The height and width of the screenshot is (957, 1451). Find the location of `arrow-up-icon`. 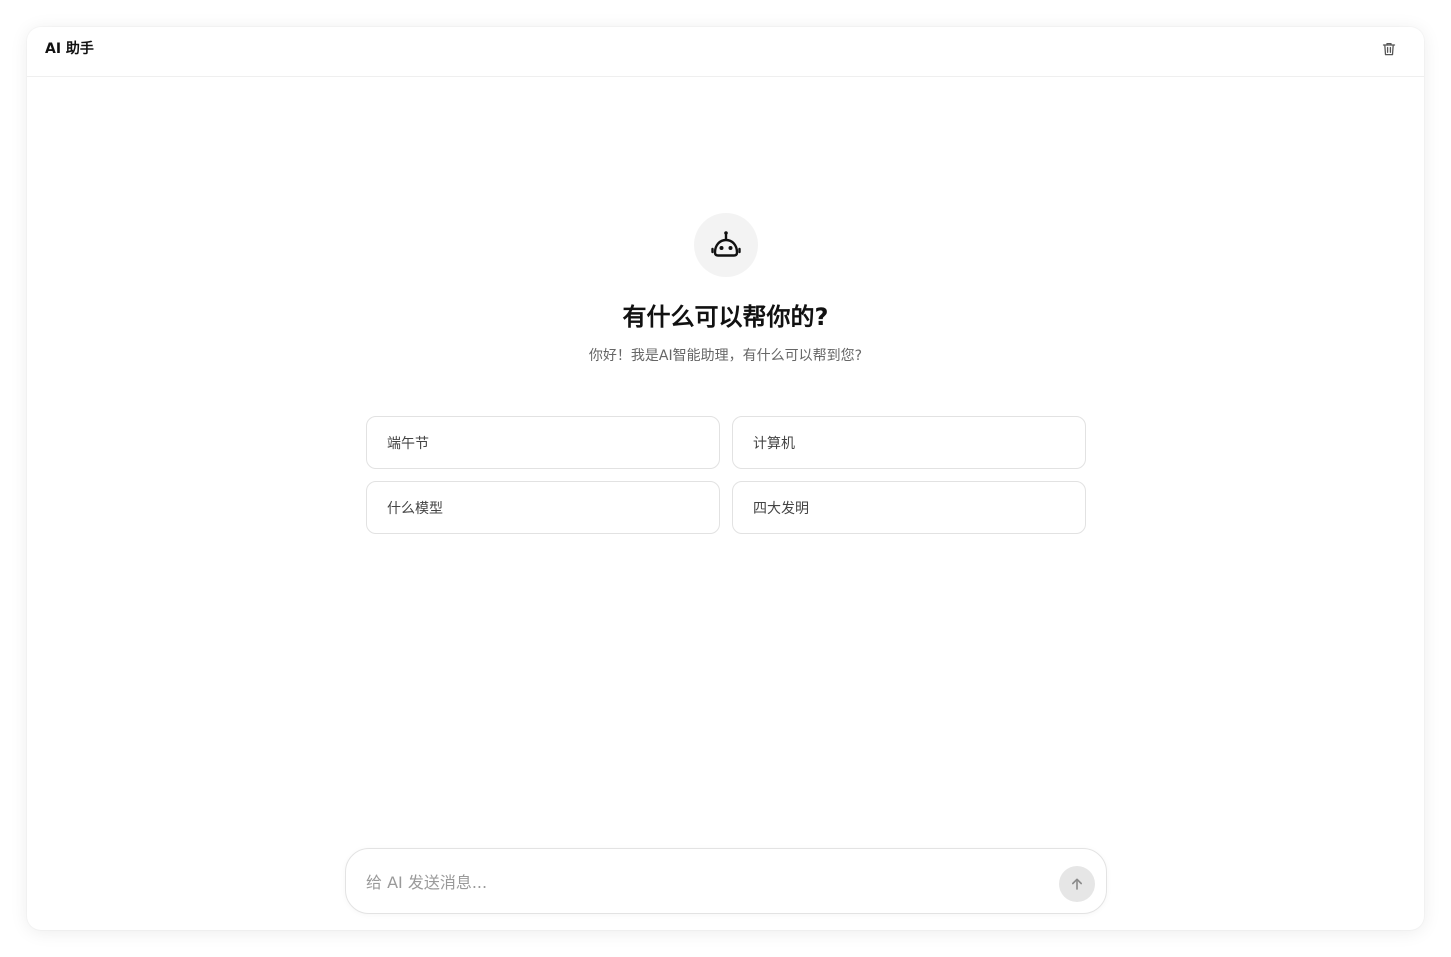

arrow-up-icon is located at coordinates (1077, 884).